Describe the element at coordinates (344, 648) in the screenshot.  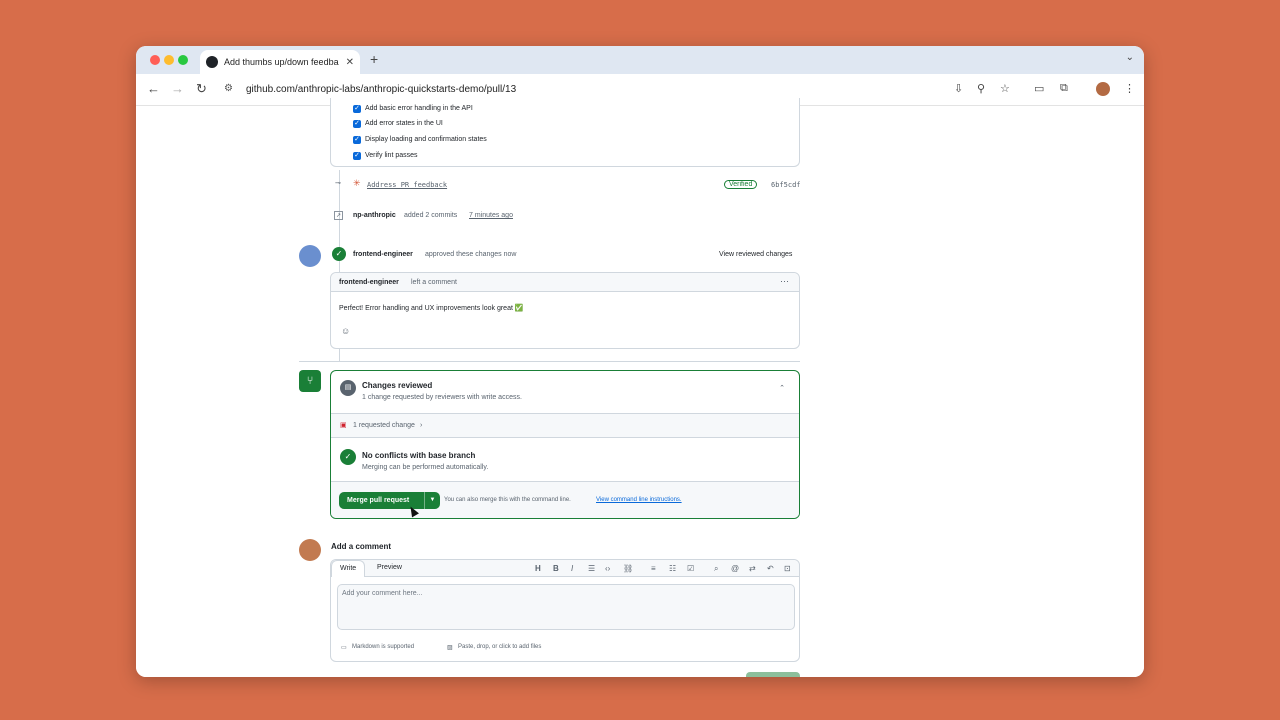
I see `markdown-icon: ▭` at that location.